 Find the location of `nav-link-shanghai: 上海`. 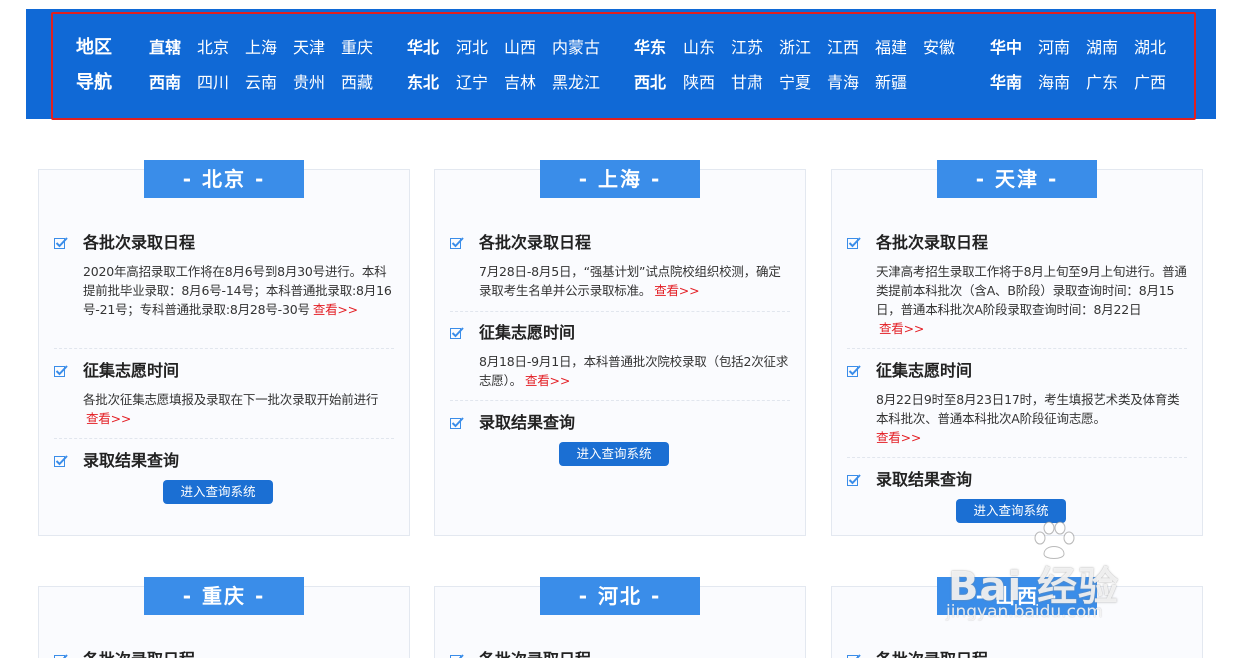

nav-link-shanghai: 上海 is located at coordinates (261, 48).